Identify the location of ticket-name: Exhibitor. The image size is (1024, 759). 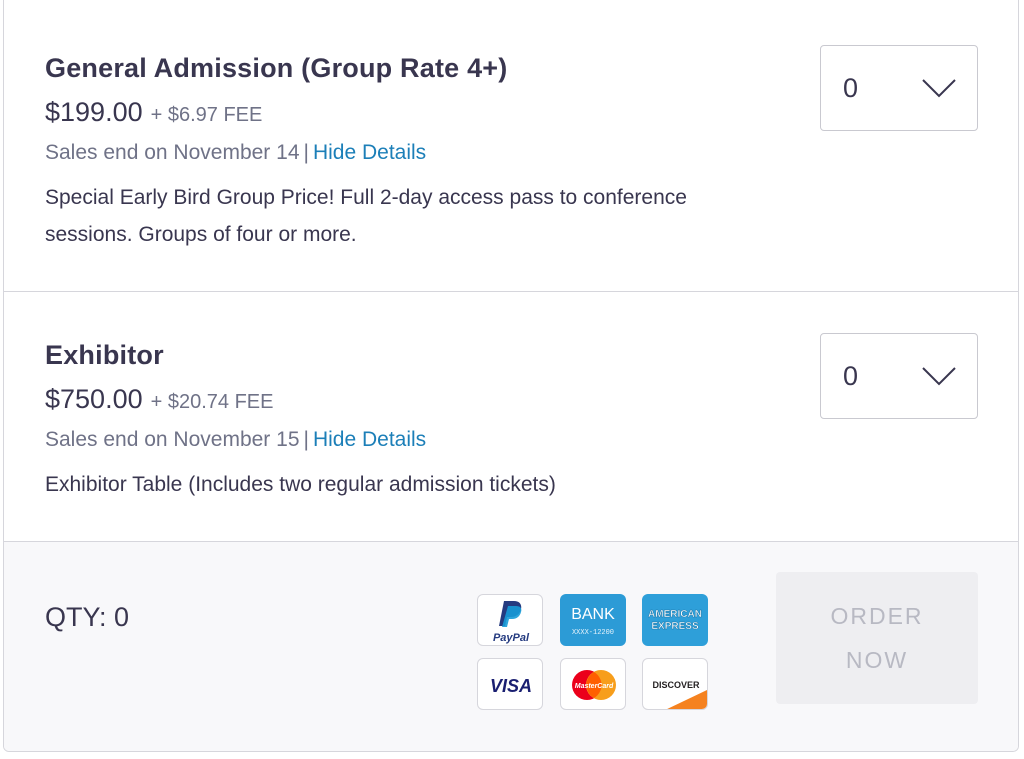
(104, 355).